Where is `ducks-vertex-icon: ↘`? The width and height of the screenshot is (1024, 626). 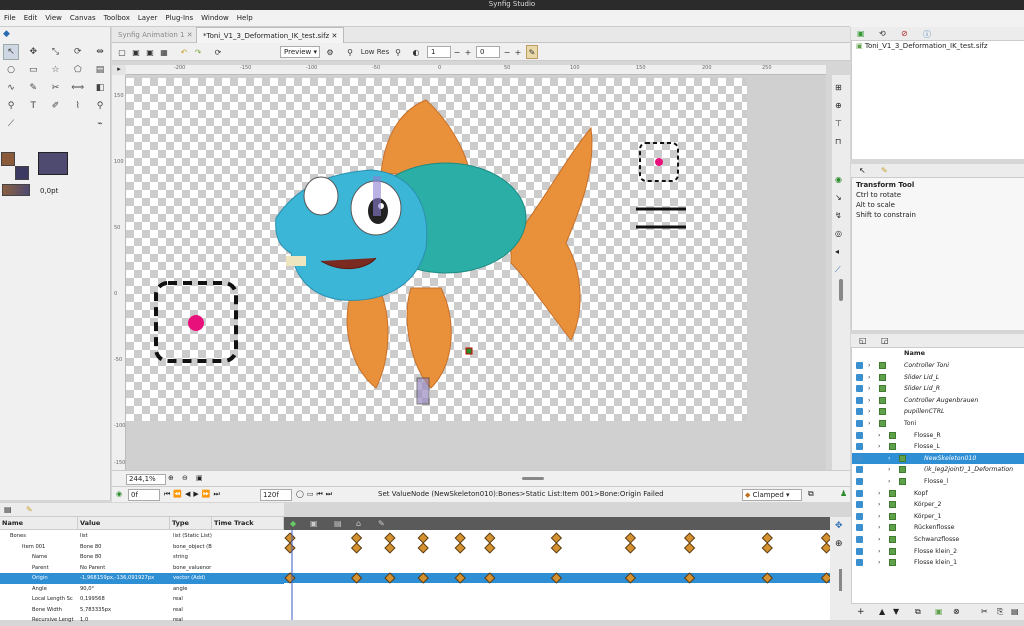 ducks-vertex-icon: ↘ is located at coordinates (838, 197).